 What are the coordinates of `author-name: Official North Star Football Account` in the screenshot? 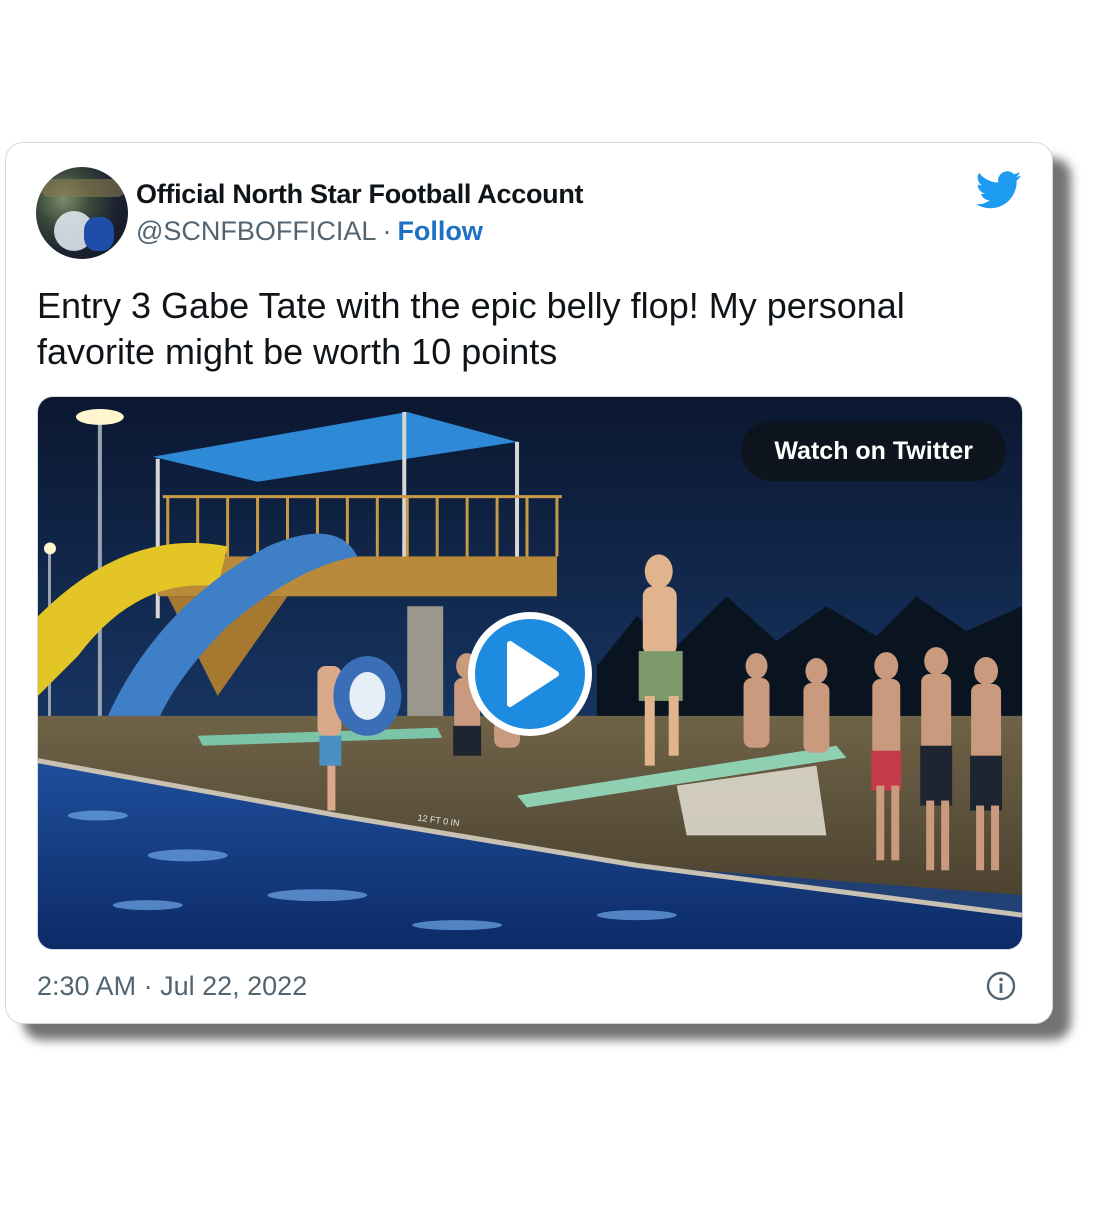 It's located at (360, 194).